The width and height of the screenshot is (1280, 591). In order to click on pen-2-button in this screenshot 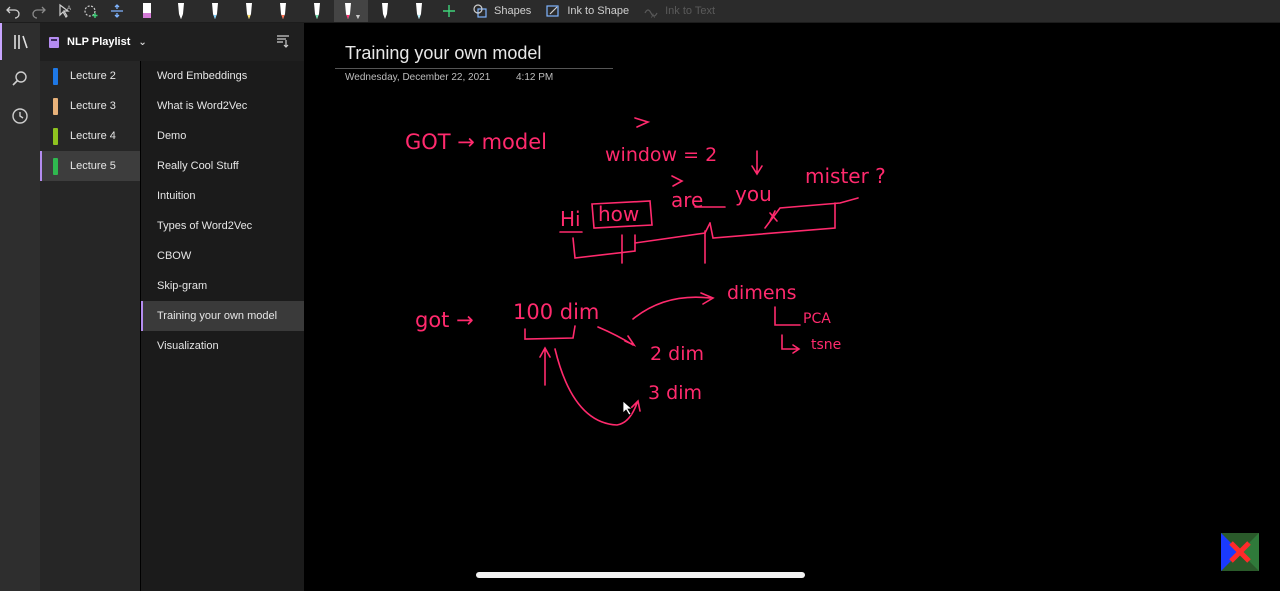, I will do `click(181, 11)`.